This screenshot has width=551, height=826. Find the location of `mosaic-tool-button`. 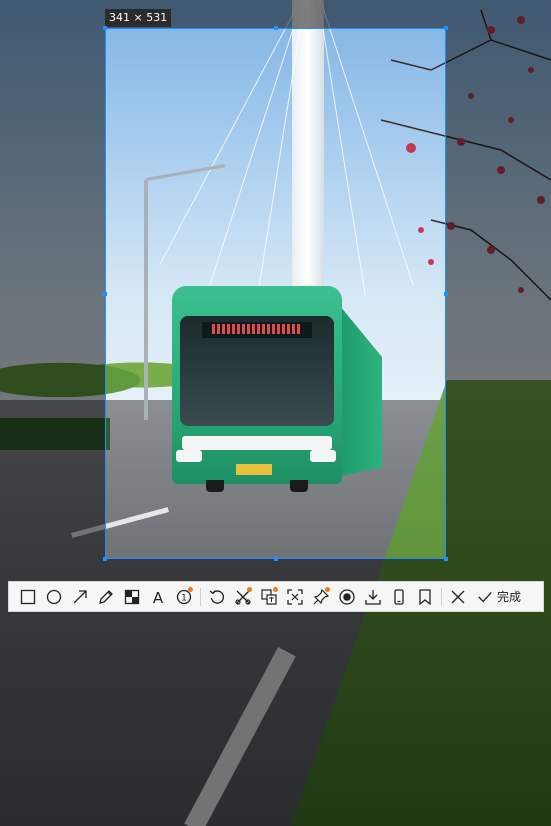

mosaic-tool-button is located at coordinates (132, 597).